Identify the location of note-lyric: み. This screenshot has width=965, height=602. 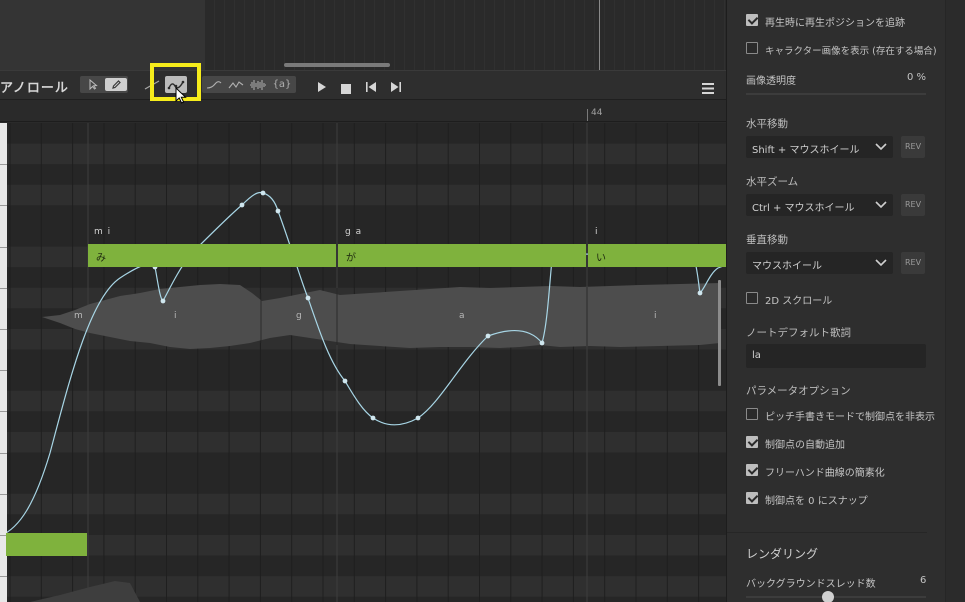
(101, 258).